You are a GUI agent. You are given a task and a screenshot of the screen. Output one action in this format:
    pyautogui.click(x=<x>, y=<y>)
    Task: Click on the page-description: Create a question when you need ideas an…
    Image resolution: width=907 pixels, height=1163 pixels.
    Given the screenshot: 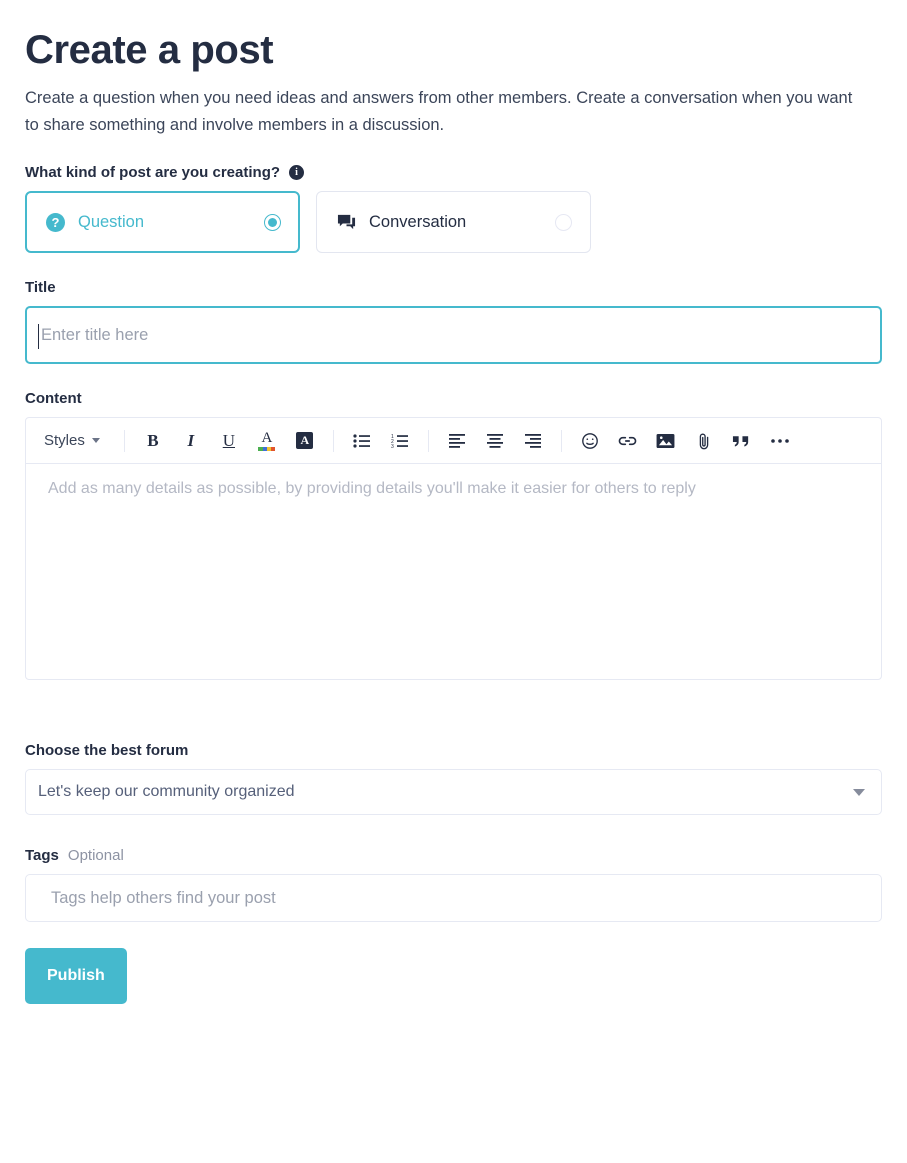 What is the action you would take?
    pyautogui.click(x=439, y=111)
    